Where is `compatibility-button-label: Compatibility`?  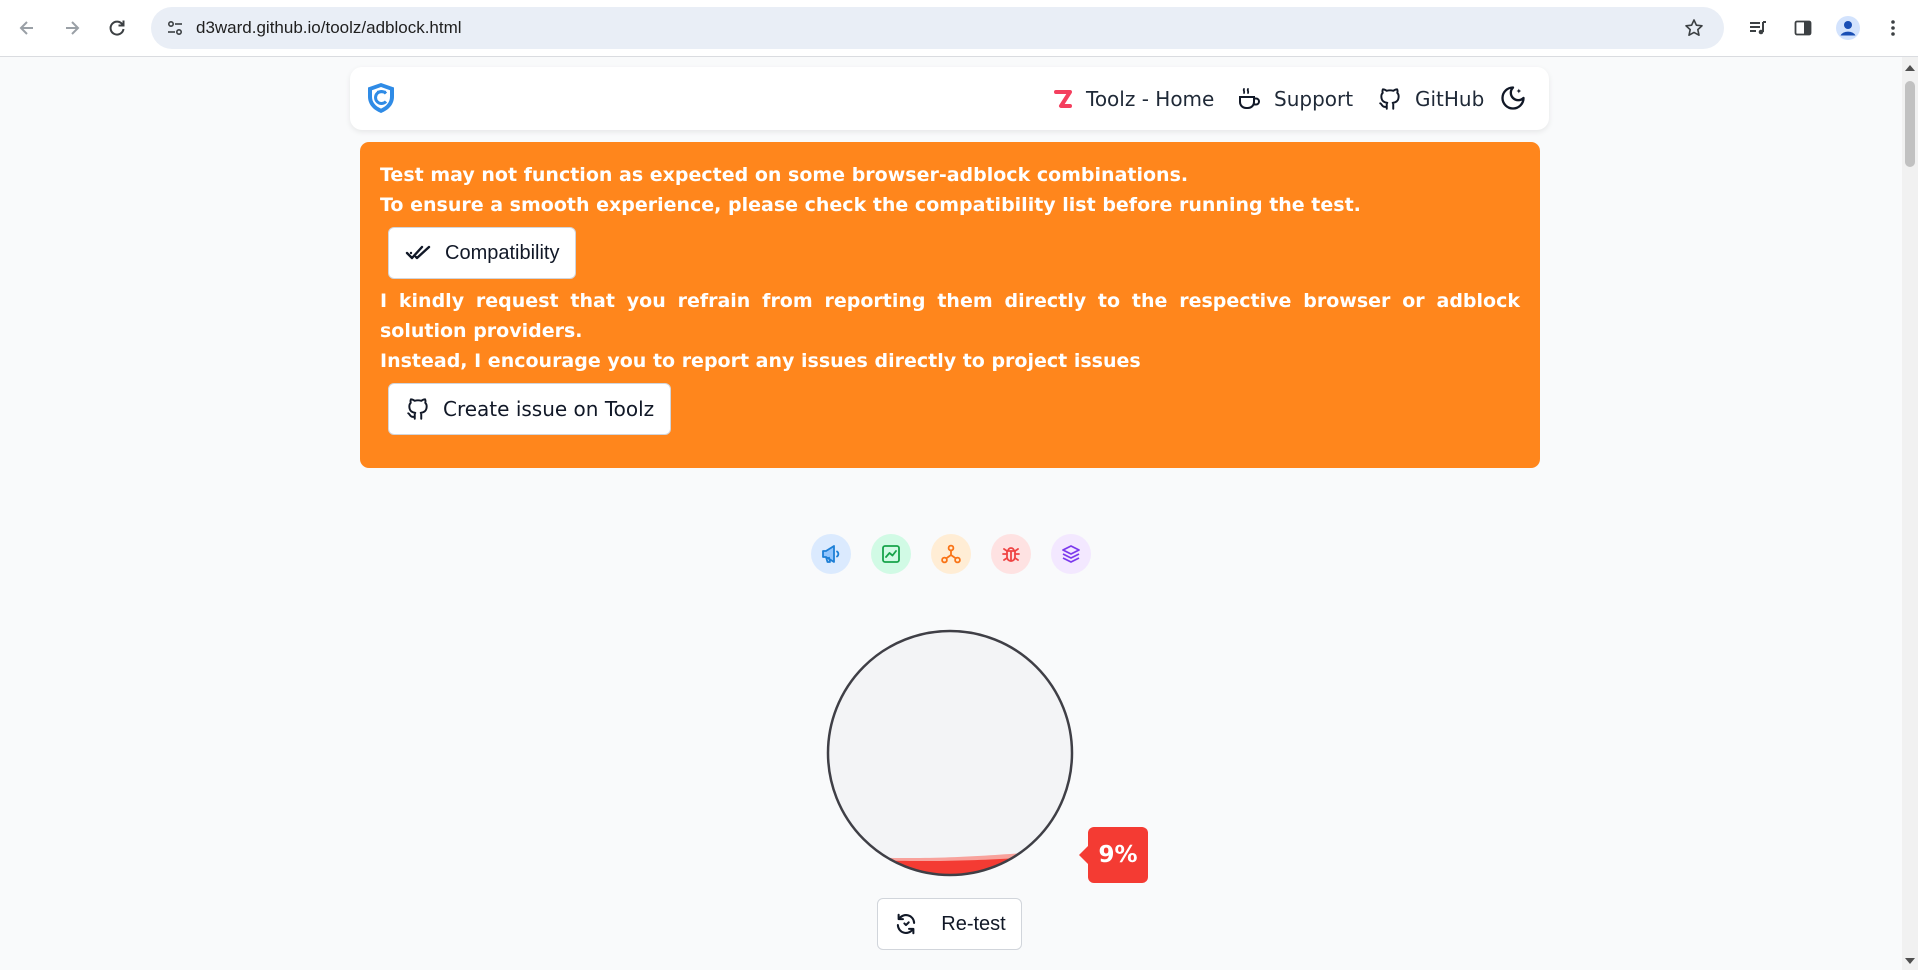
compatibility-button-label: Compatibility is located at coordinates (502, 253).